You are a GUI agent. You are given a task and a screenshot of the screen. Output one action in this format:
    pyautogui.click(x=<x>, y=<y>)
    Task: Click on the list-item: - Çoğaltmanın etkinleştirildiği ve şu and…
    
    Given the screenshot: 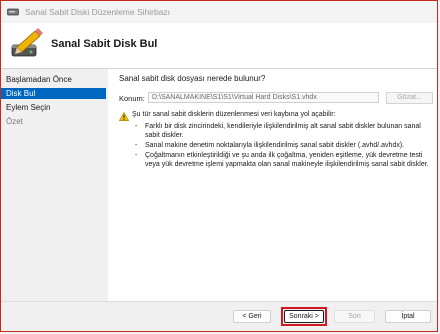 What is the action you would take?
    pyautogui.click(x=282, y=160)
    